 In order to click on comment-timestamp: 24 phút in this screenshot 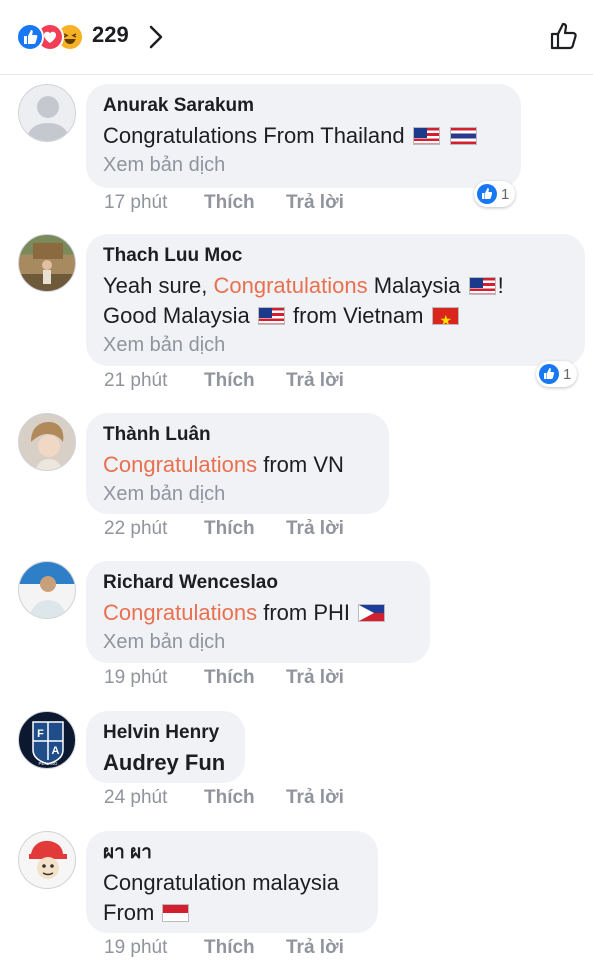, I will do `click(154, 798)`.